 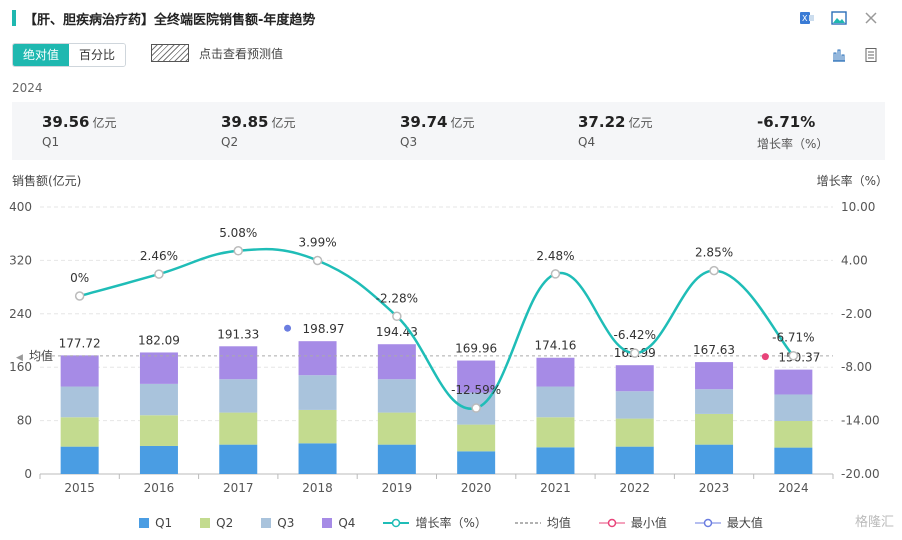 I want to click on legend-item-average: 均值, so click(x=542, y=522).